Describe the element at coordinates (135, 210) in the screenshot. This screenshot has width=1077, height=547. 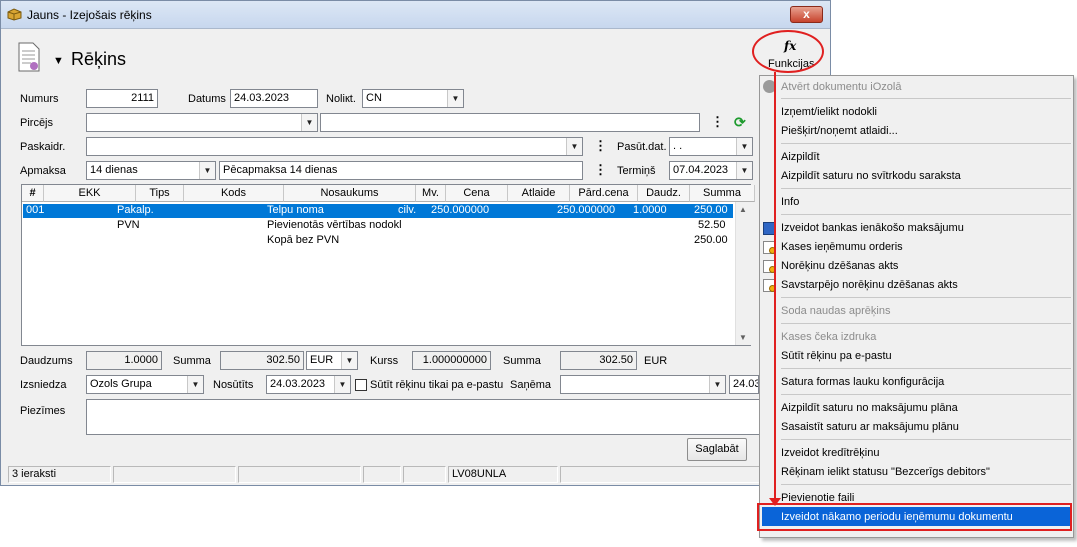
I see `row-type: Pakalp.` at that location.